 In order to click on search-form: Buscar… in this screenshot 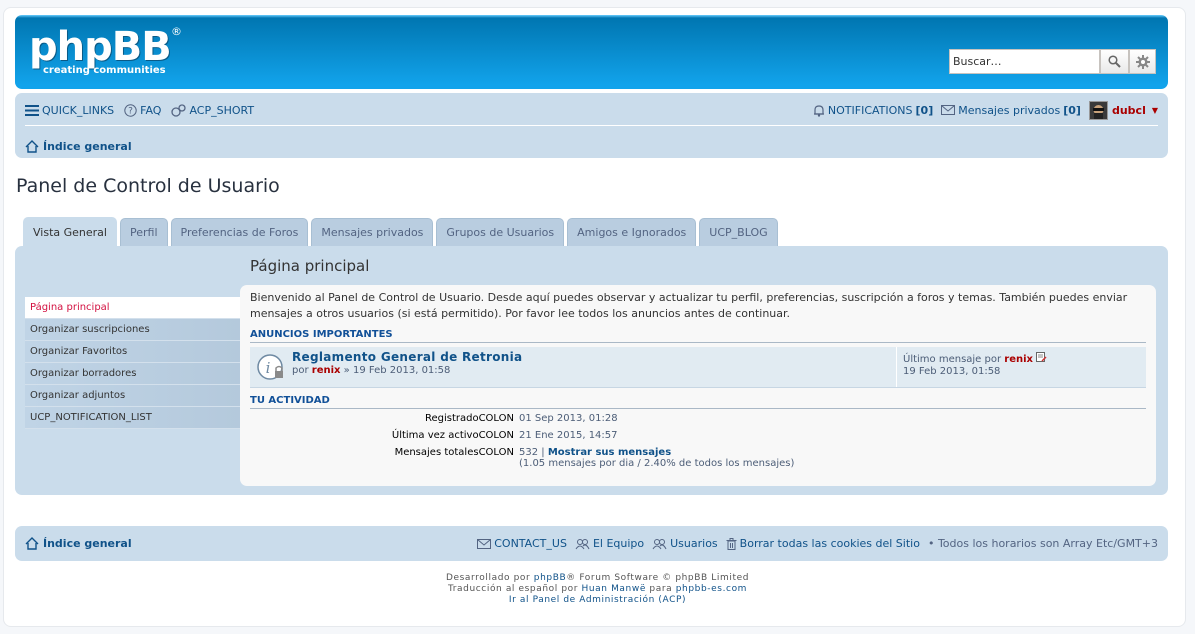, I will do `click(1052, 61)`.